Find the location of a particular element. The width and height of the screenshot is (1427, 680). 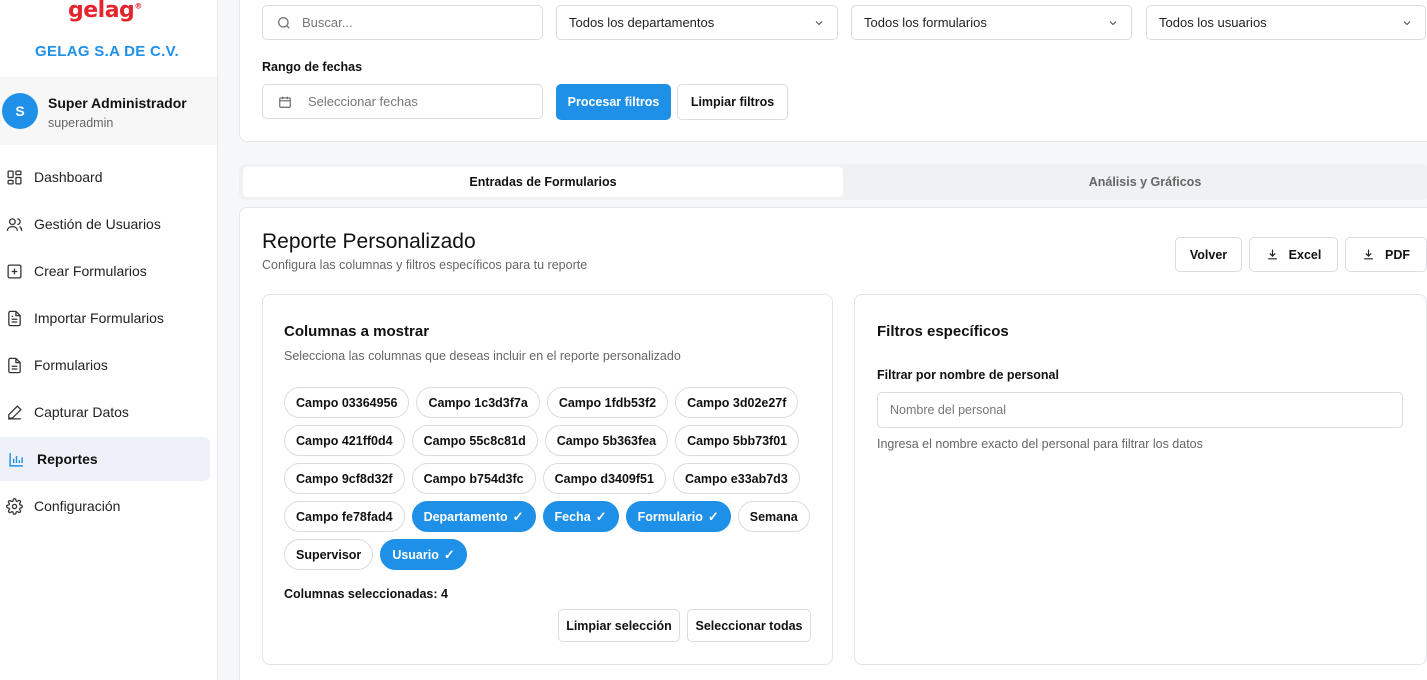

avatar: S is located at coordinates (20, 111).